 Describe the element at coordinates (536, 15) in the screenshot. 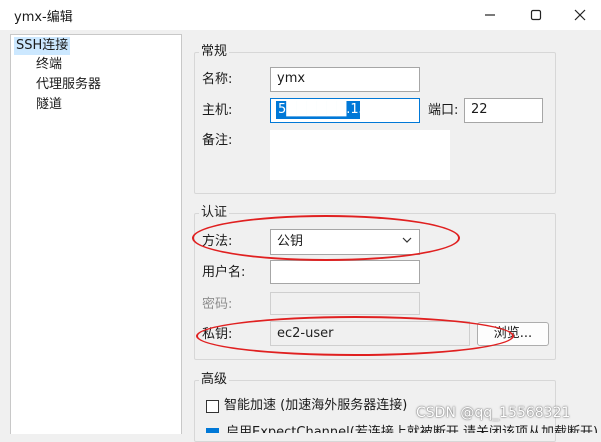

I see `maximize-icon` at that location.